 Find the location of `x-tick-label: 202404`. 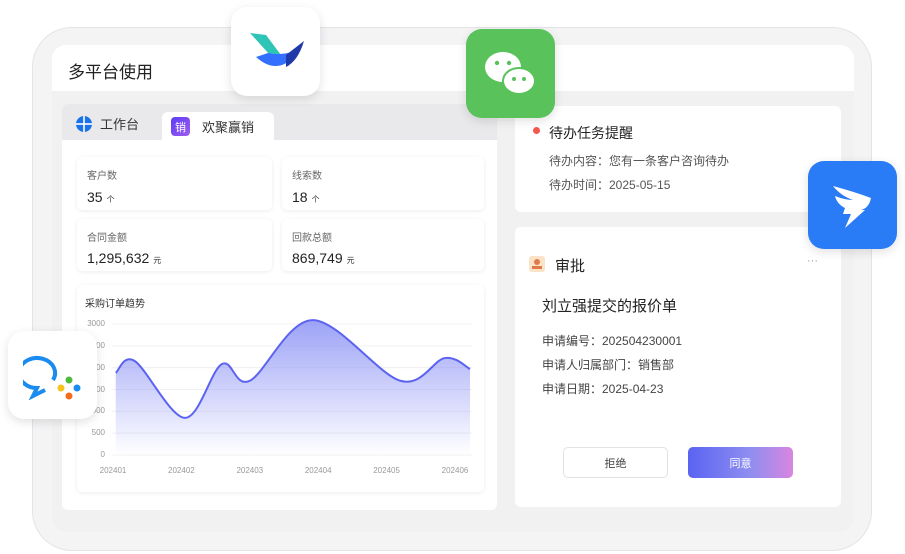

x-tick-label: 202404 is located at coordinates (318, 470).